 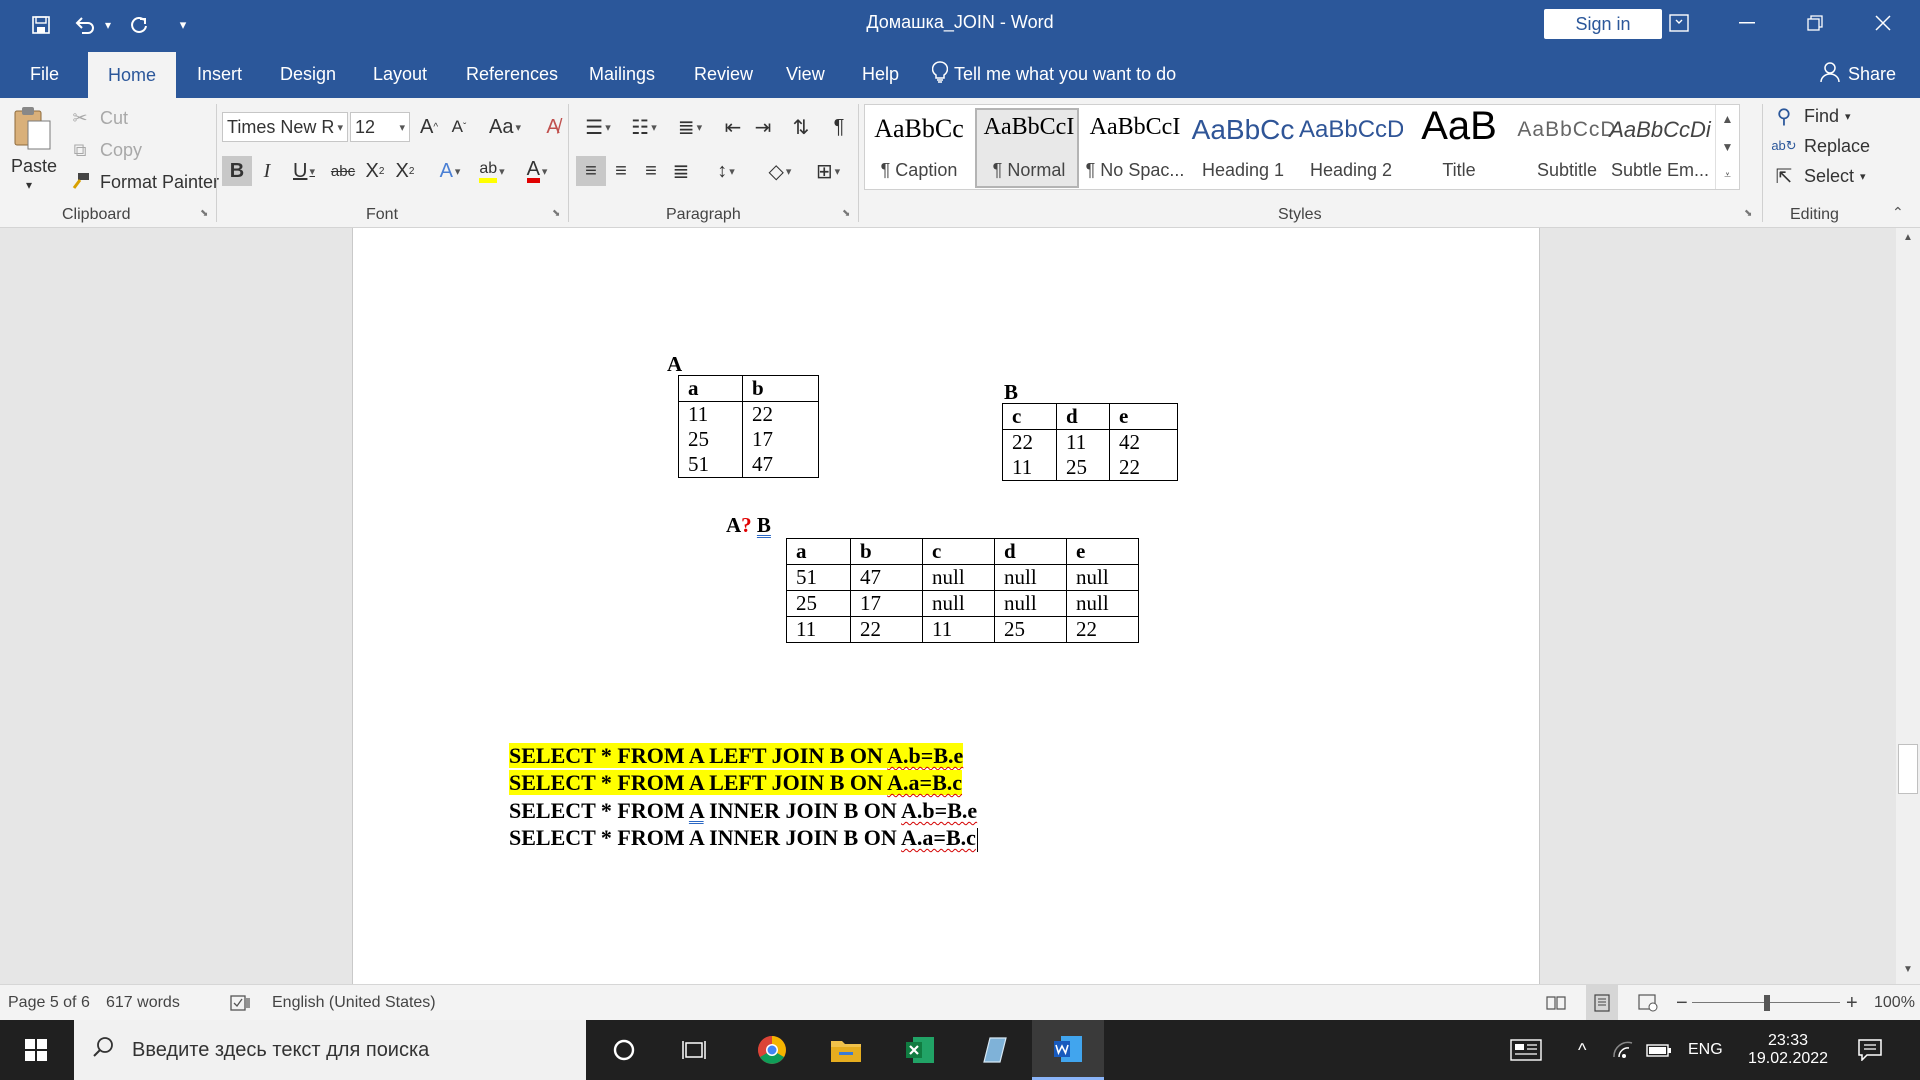 What do you see at coordinates (994, 1050) in the screenshot?
I see `notes-app-icon` at bounding box center [994, 1050].